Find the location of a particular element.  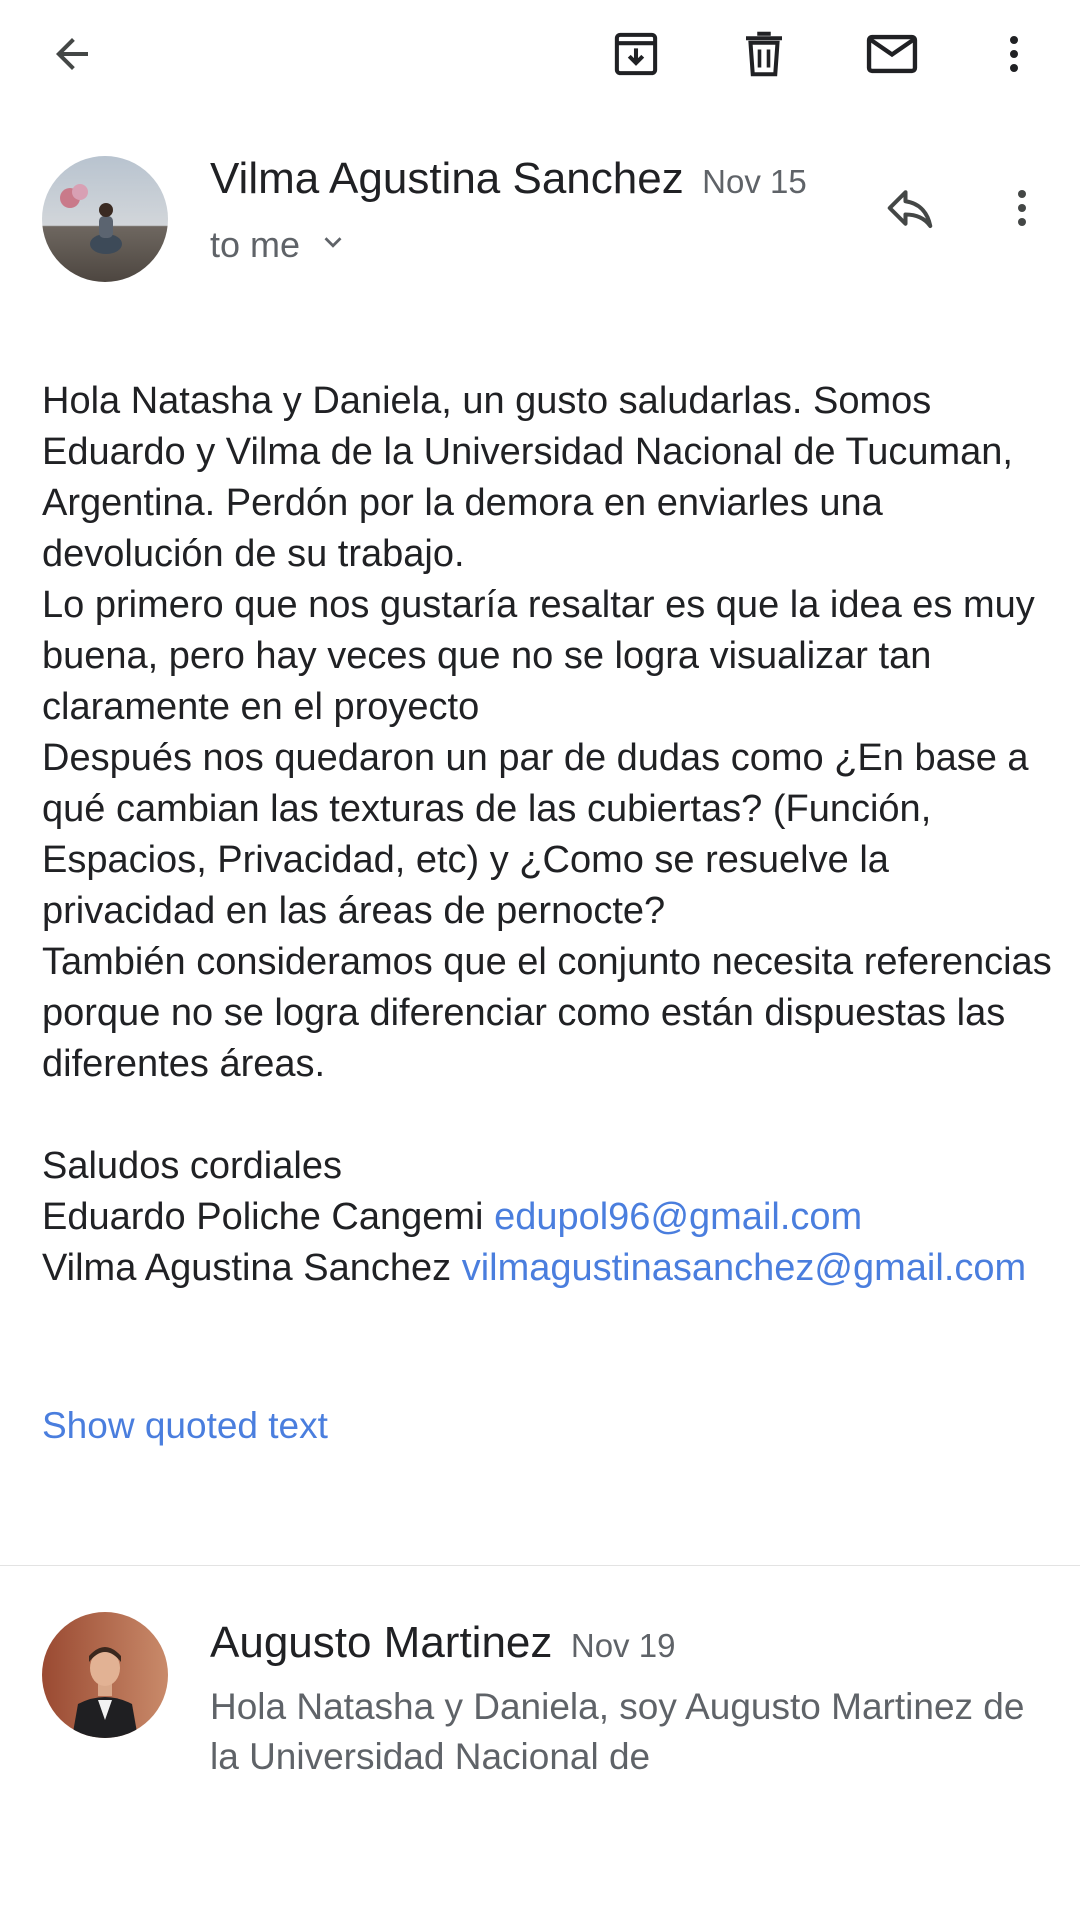

signature-name: Vilma Agustina Sanchez is located at coordinates (247, 1268).